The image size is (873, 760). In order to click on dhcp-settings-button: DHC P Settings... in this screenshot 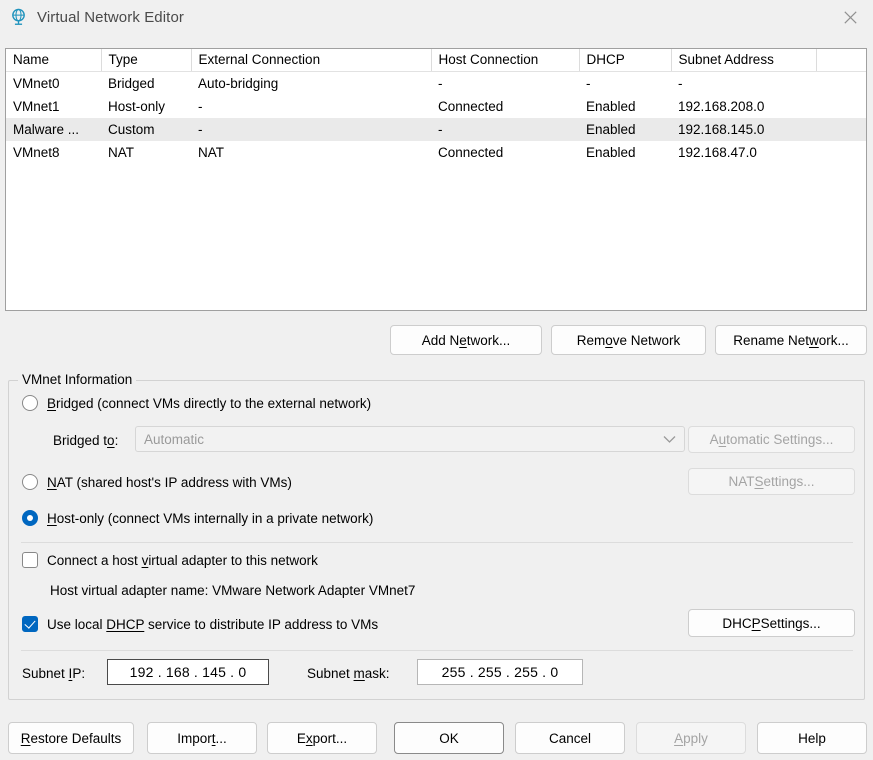, I will do `click(771, 623)`.